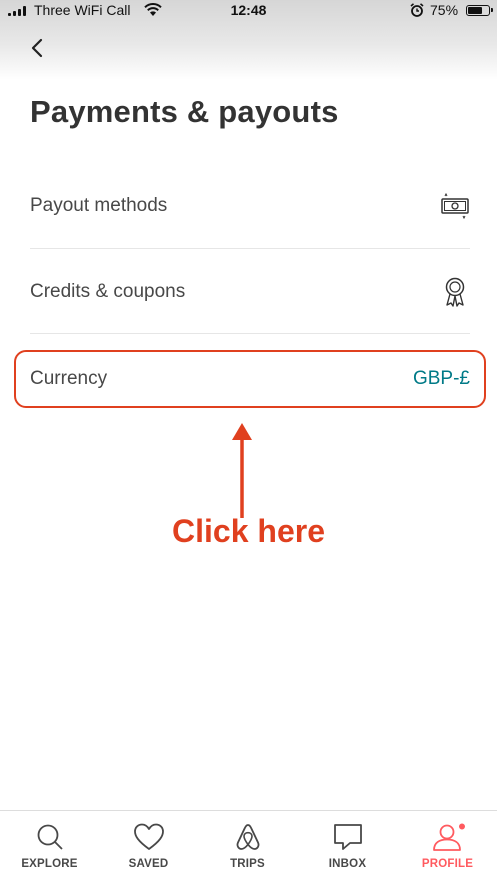 This screenshot has height=879, width=497. Describe the element at coordinates (148, 836) in the screenshot. I see `heart-icon` at that location.